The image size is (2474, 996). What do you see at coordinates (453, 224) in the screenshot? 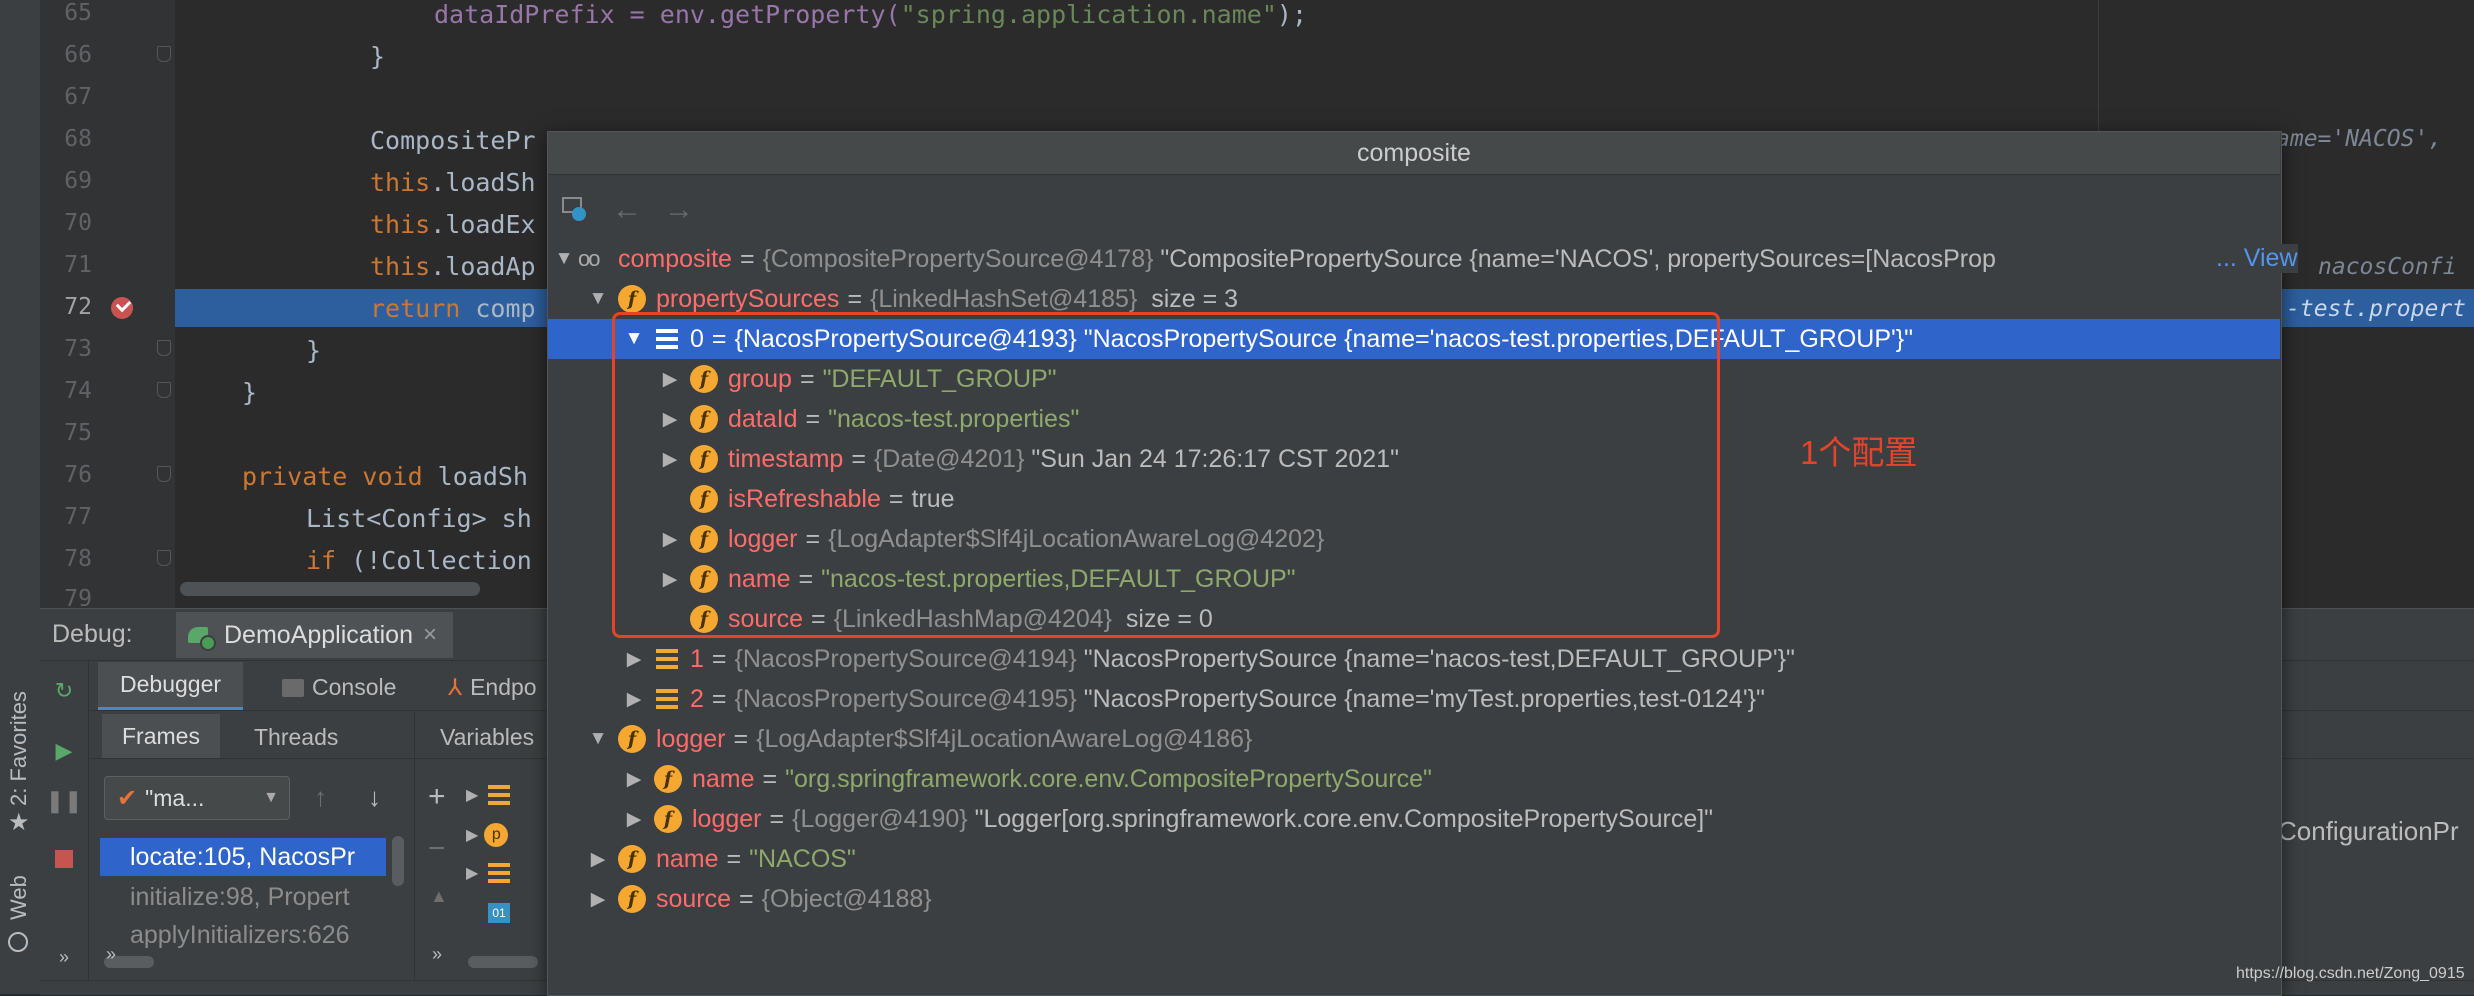
I see `code-line-70: this.loadEx` at bounding box center [453, 224].